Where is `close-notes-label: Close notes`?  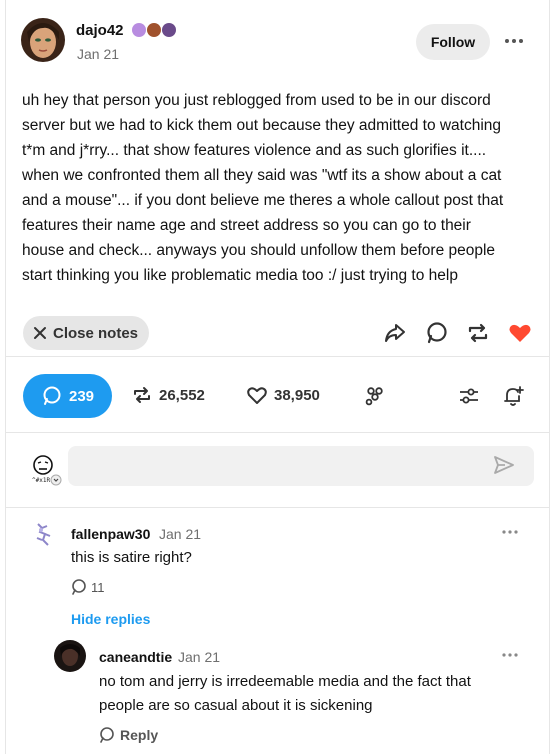 close-notes-label: Close notes is located at coordinates (96, 333).